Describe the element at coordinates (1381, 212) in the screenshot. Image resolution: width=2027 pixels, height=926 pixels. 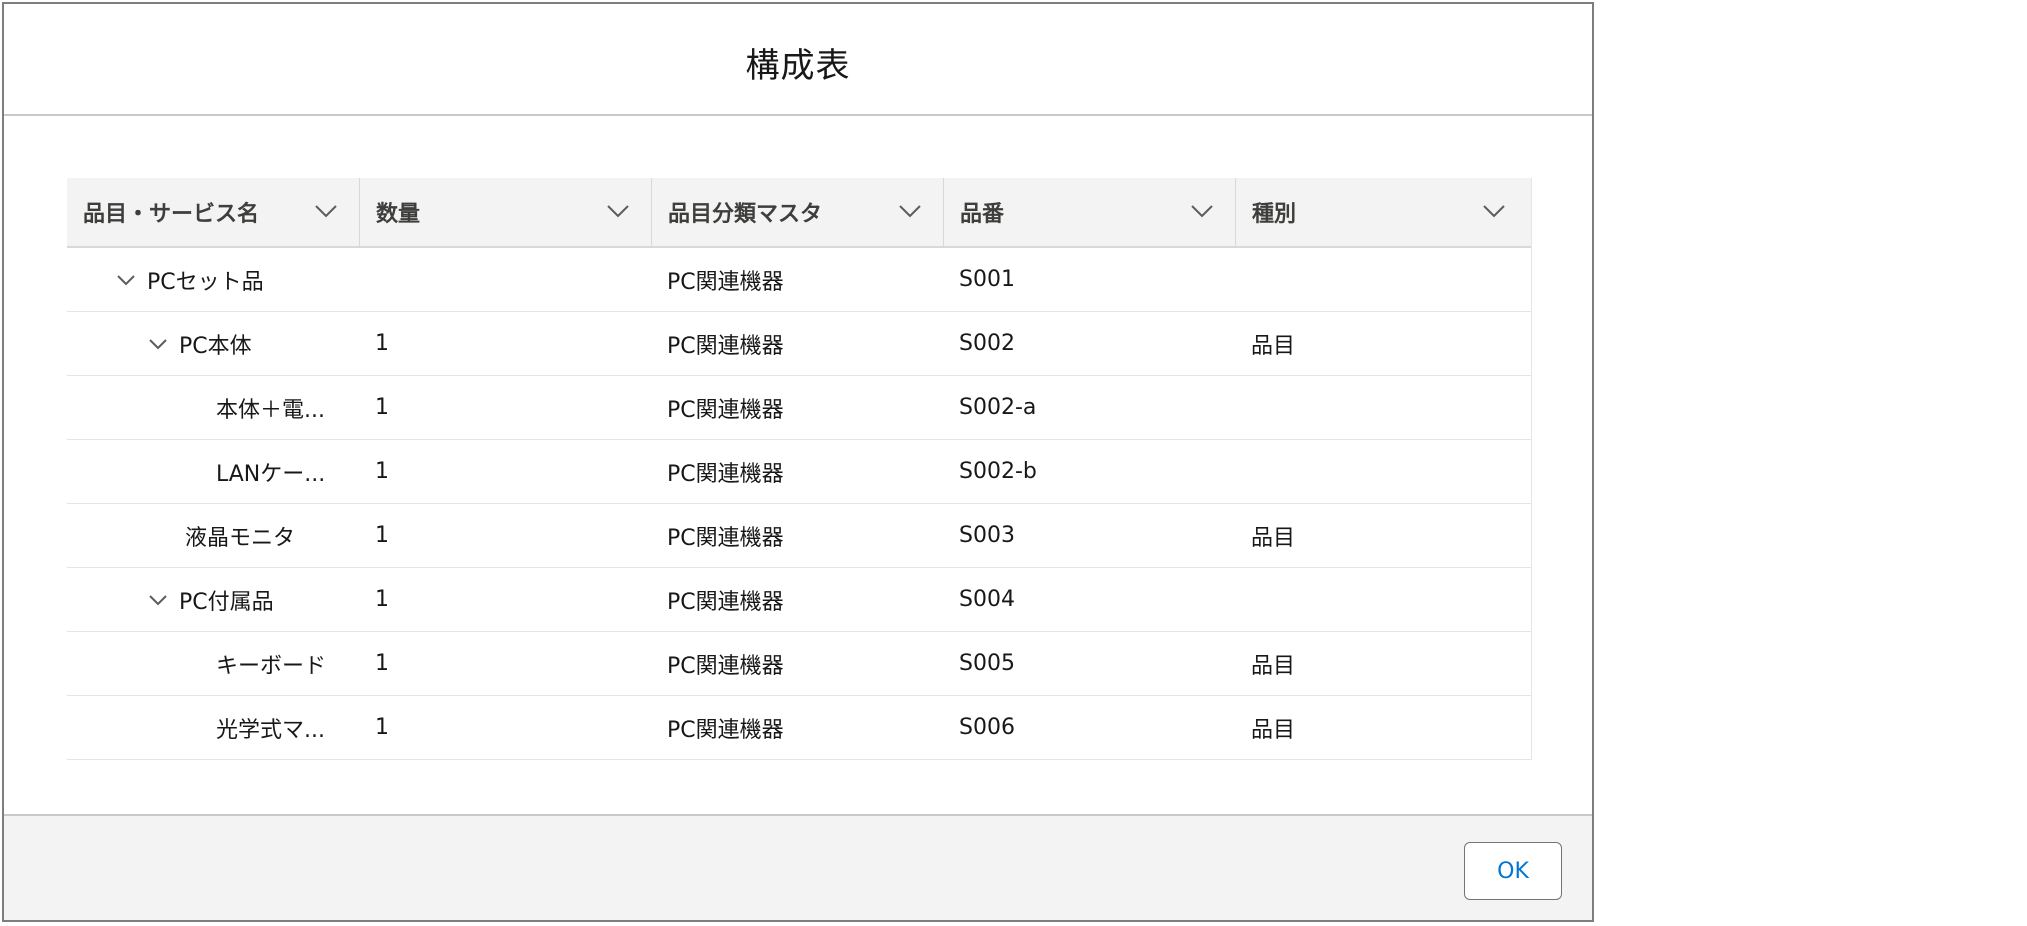
I see `column-header-type: 種別` at that location.